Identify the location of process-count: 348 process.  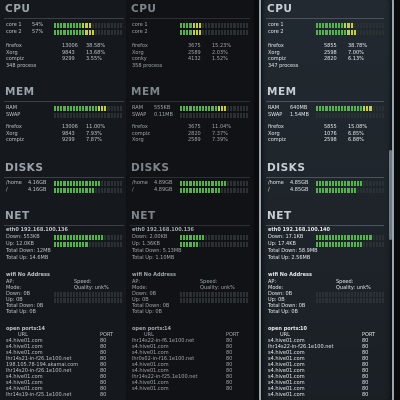
(21, 66).